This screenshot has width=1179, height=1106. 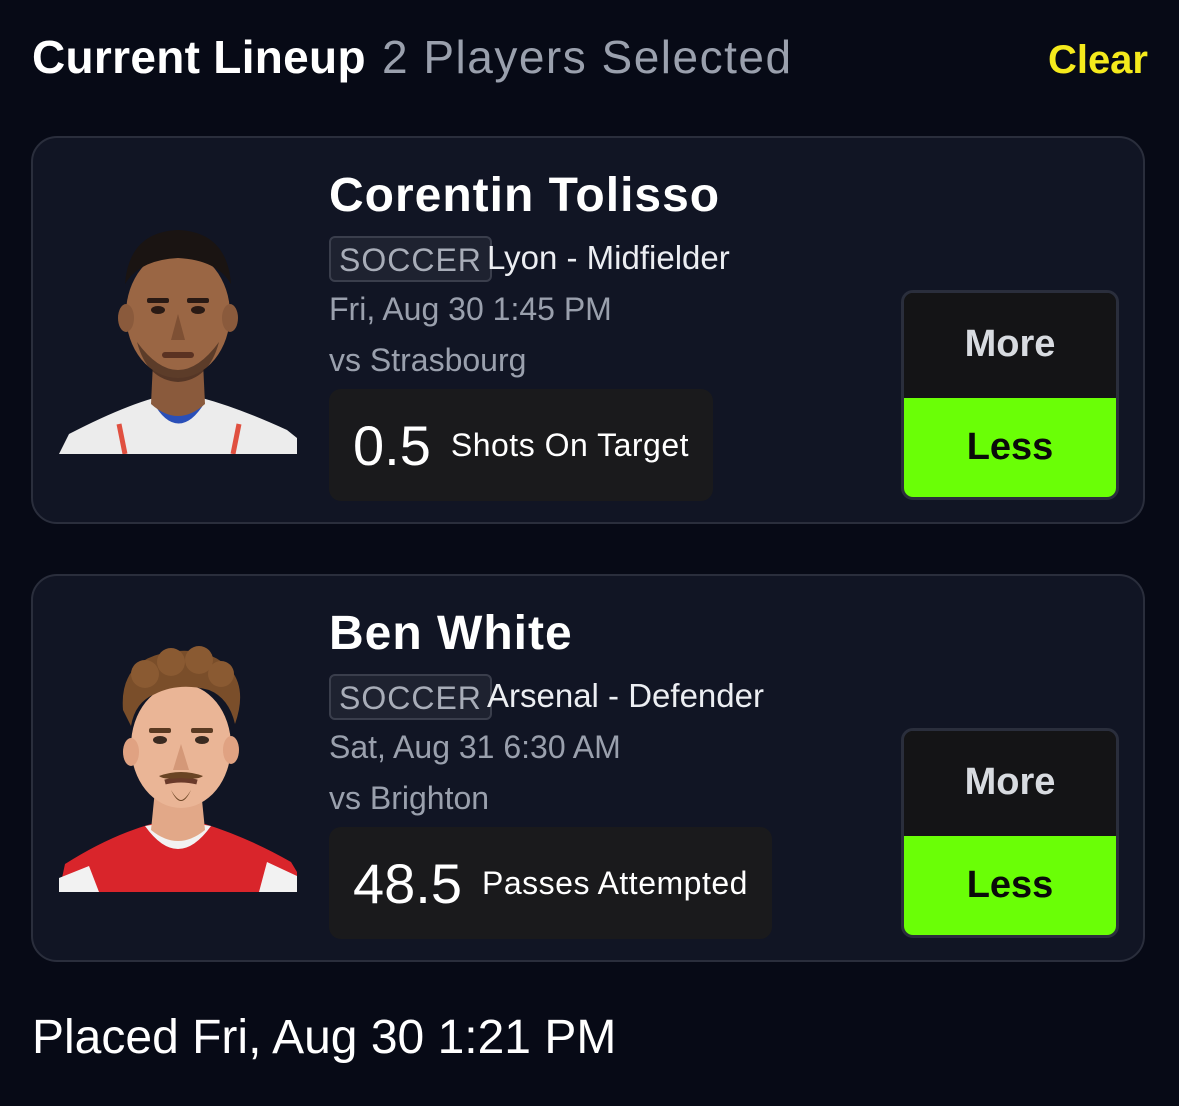 What do you see at coordinates (475, 747) in the screenshot?
I see `game-time: Sat, Aug 31 6:30 AM` at bounding box center [475, 747].